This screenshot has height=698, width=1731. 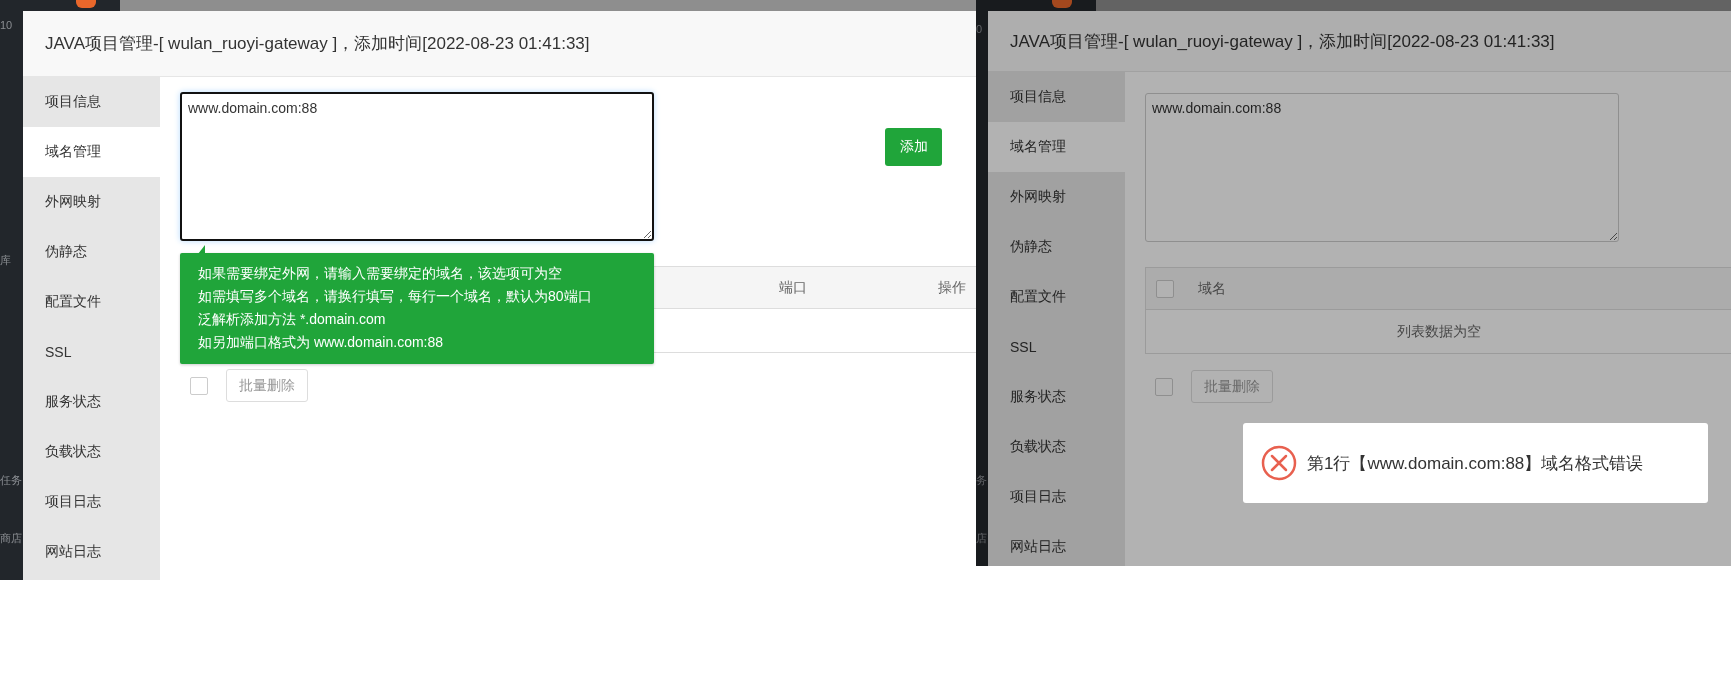 I want to click on empty-message: 列表数据为空, so click(x=1438, y=331).